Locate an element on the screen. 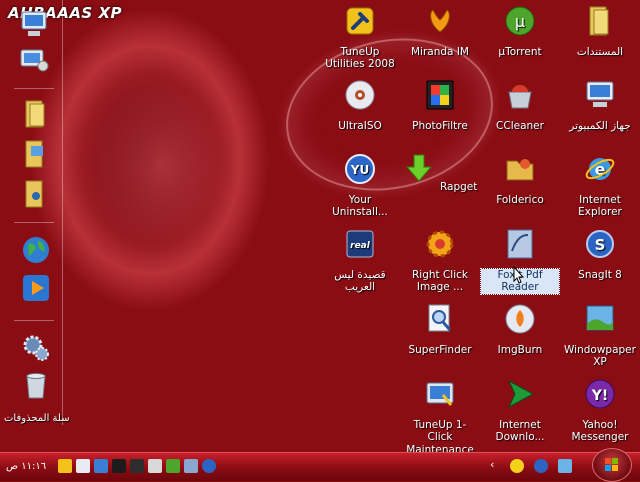 The height and width of the screenshot is (482, 640). desktop-icon-my-computer: جهاز الكمبيوتر is located at coordinates (600, 105).